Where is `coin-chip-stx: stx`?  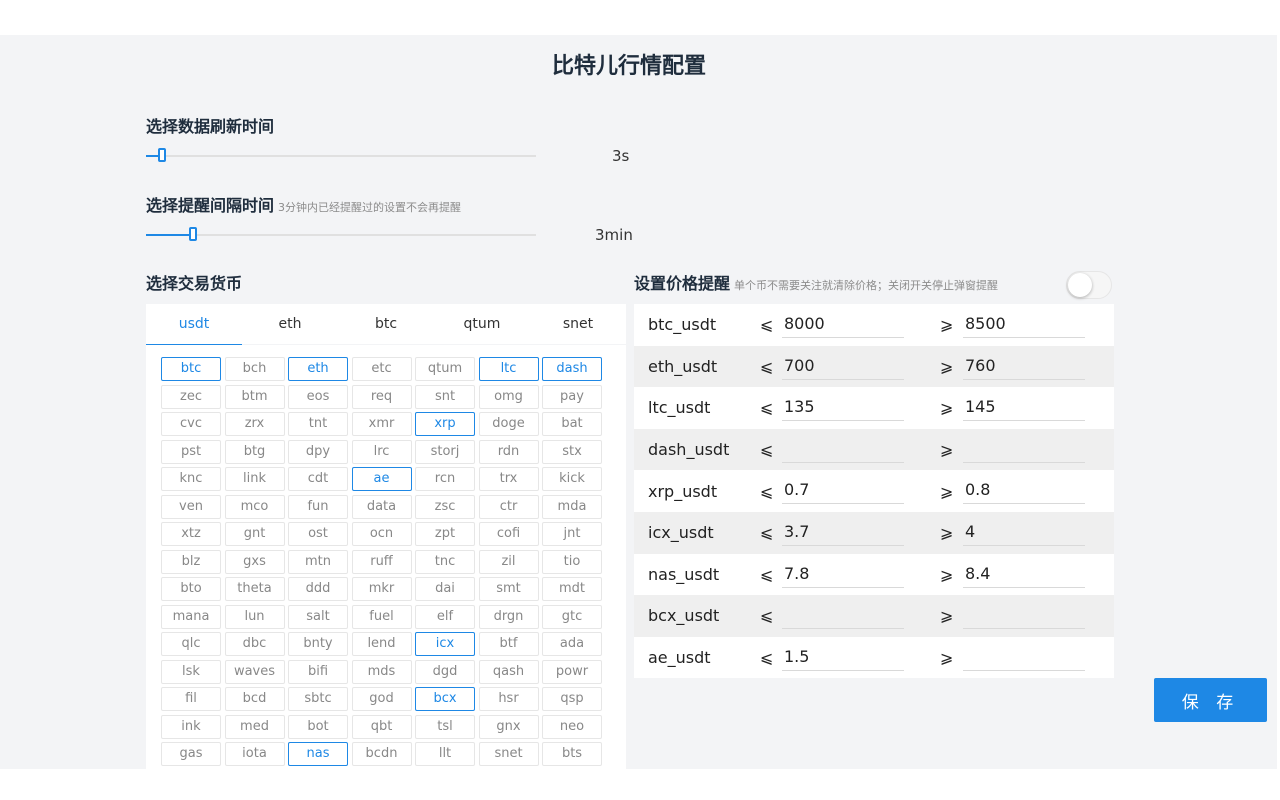
coin-chip-stx: stx is located at coordinates (572, 451).